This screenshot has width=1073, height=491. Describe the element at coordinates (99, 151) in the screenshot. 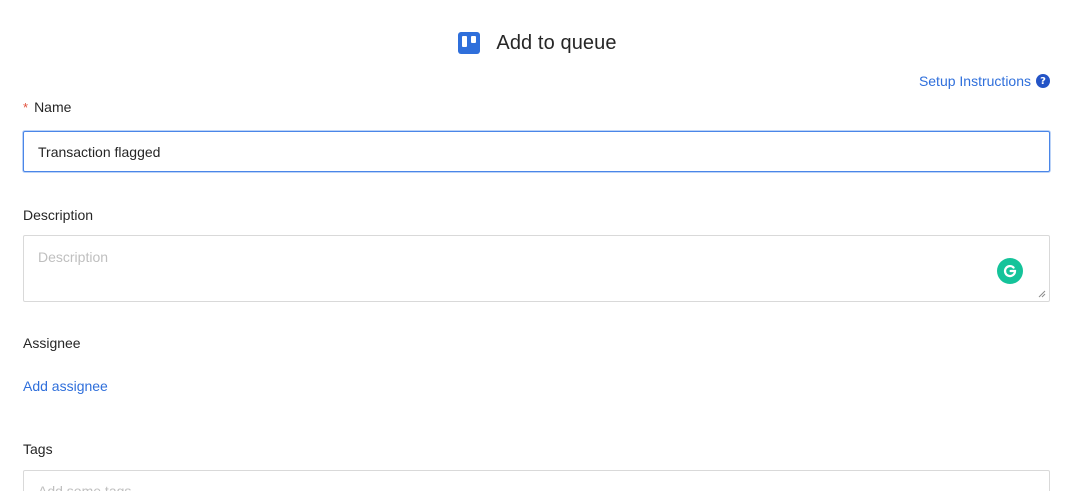

I see `name-input-value: Transaction flagged` at that location.